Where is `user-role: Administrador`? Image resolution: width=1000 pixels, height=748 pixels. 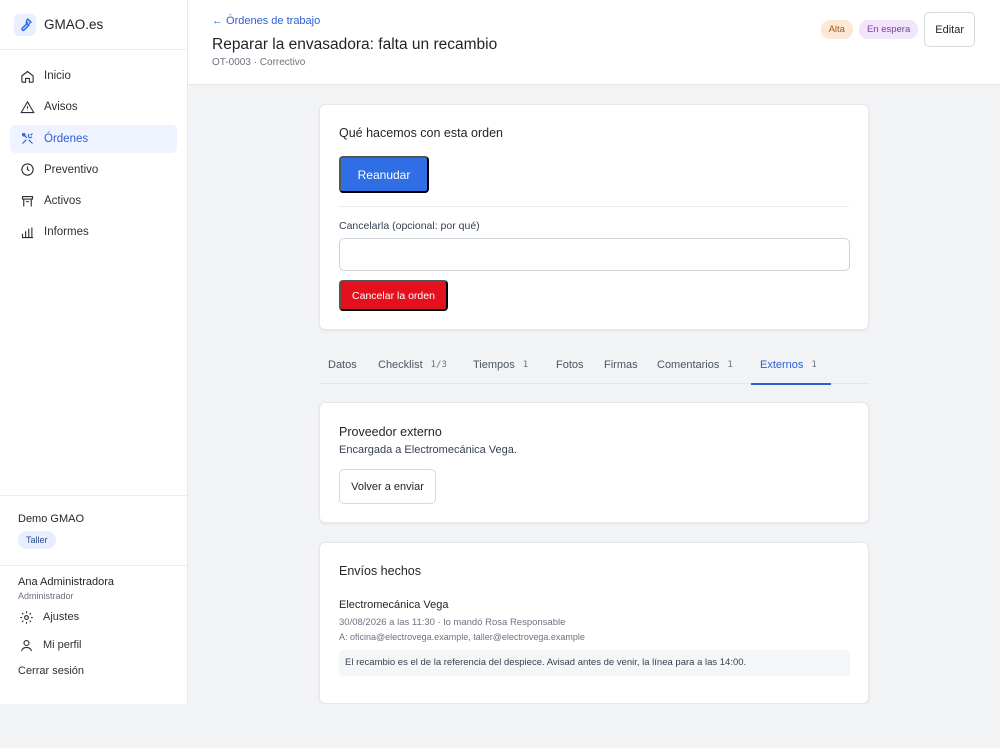
user-role: Administrador is located at coordinates (46, 596).